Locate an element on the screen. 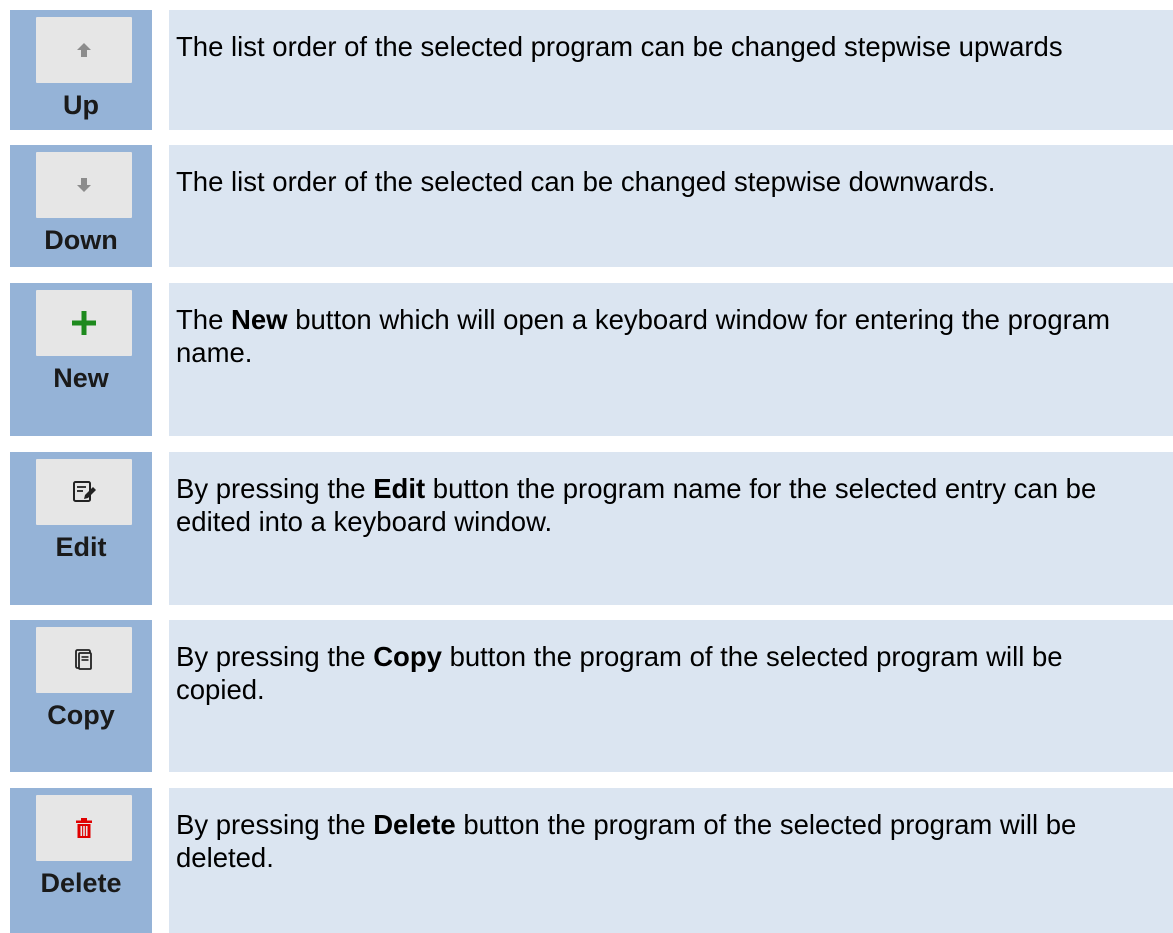 The image size is (1173, 933). down-button is located at coordinates (84, 185).